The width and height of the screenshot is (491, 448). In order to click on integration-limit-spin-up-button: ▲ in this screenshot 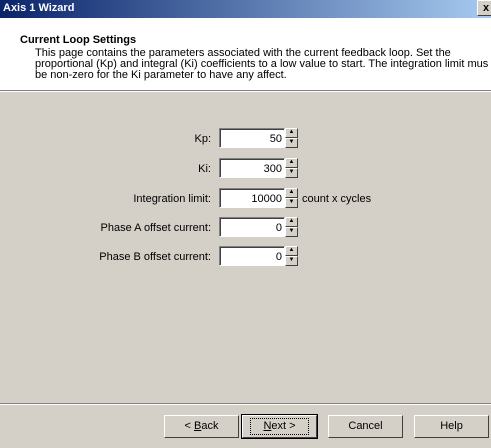, I will do `click(291, 193)`.